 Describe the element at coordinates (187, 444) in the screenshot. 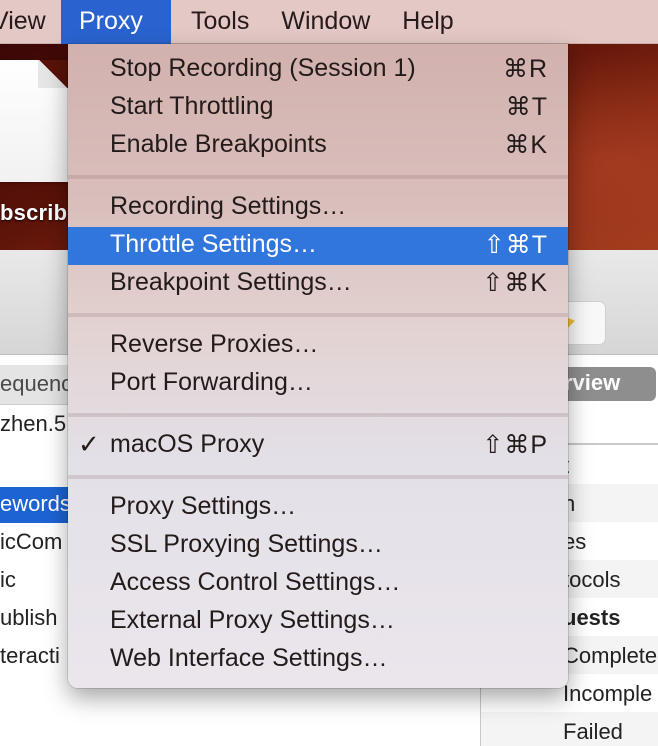

I see `menu-item-label: macOS Proxy` at that location.